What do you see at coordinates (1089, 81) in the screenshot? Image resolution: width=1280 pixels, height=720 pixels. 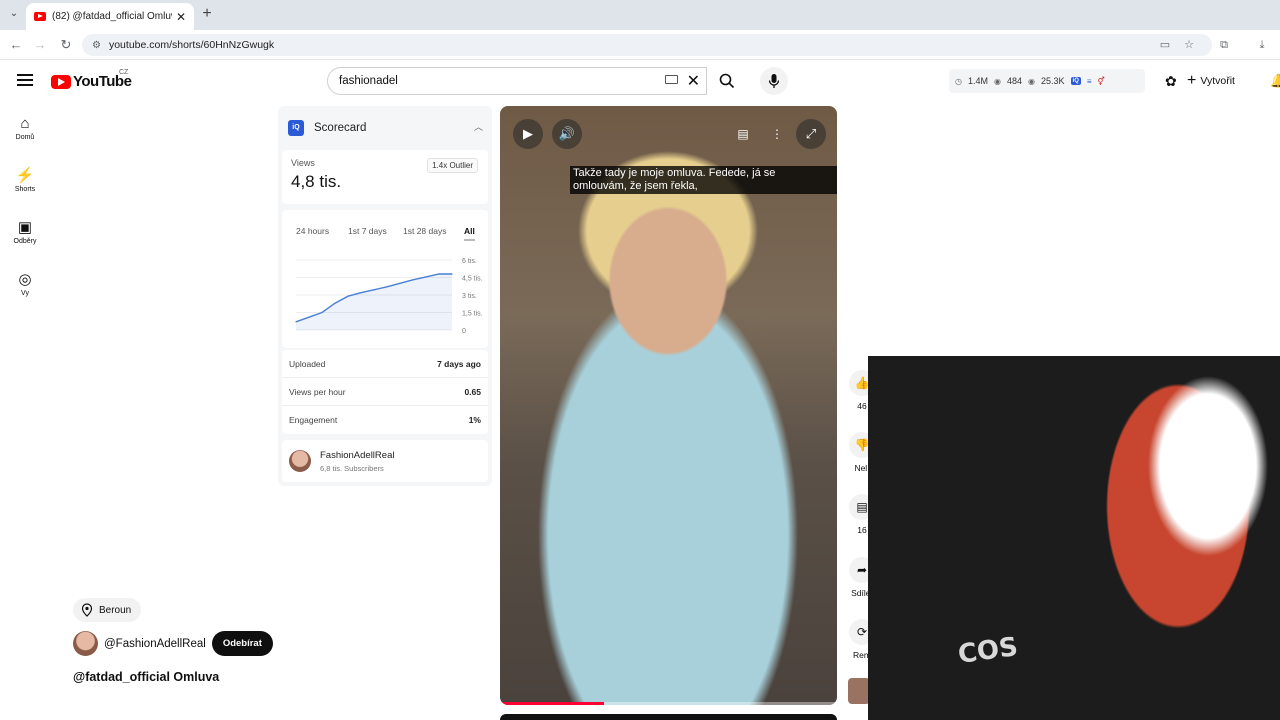 I see `list-icon: ≡` at bounding box center [1089, 81].